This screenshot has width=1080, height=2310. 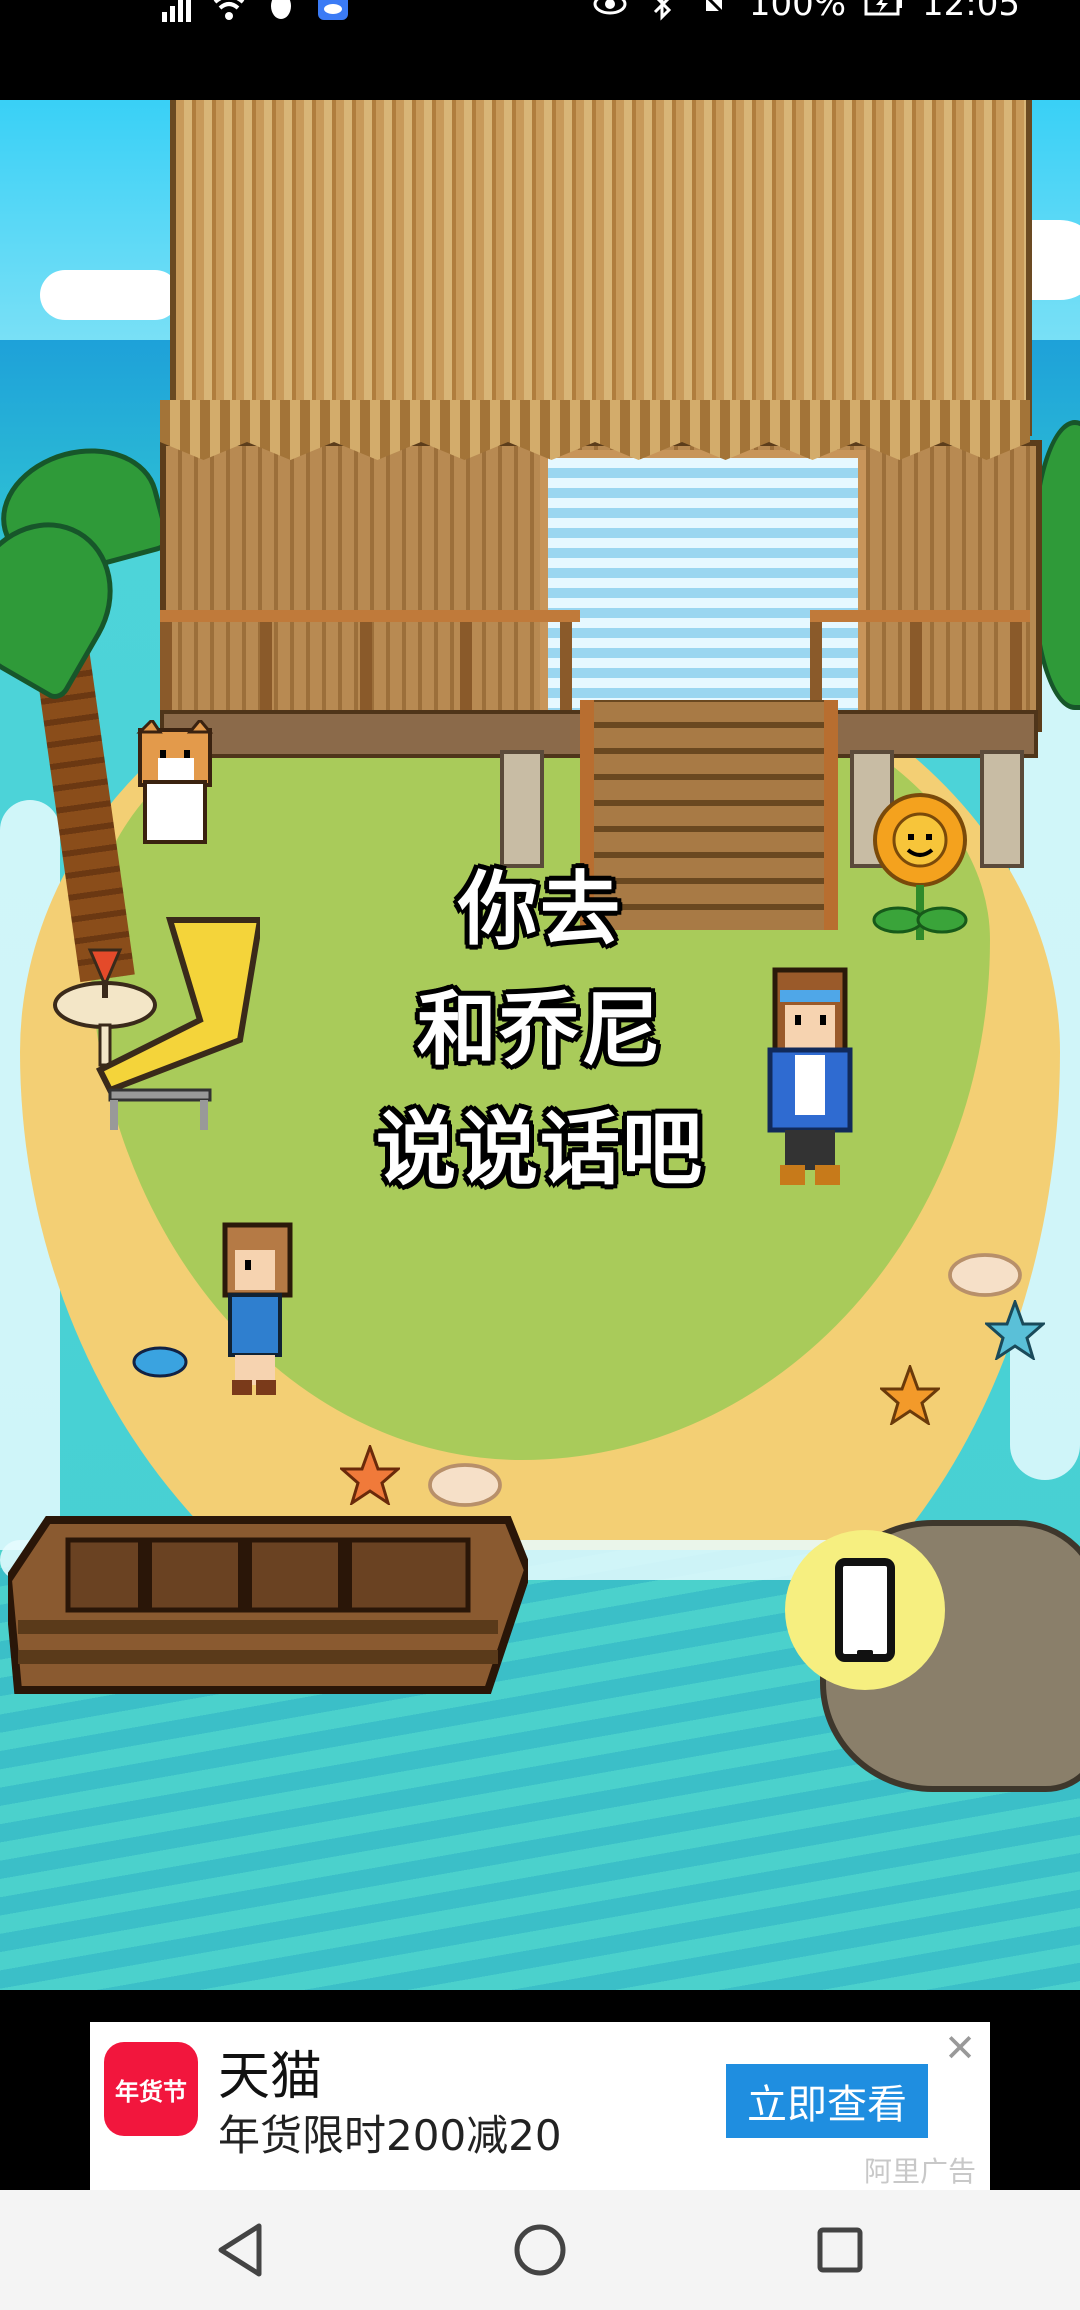 I want to click on status-bar: 100% 12:05, so click(x=540, y=50).